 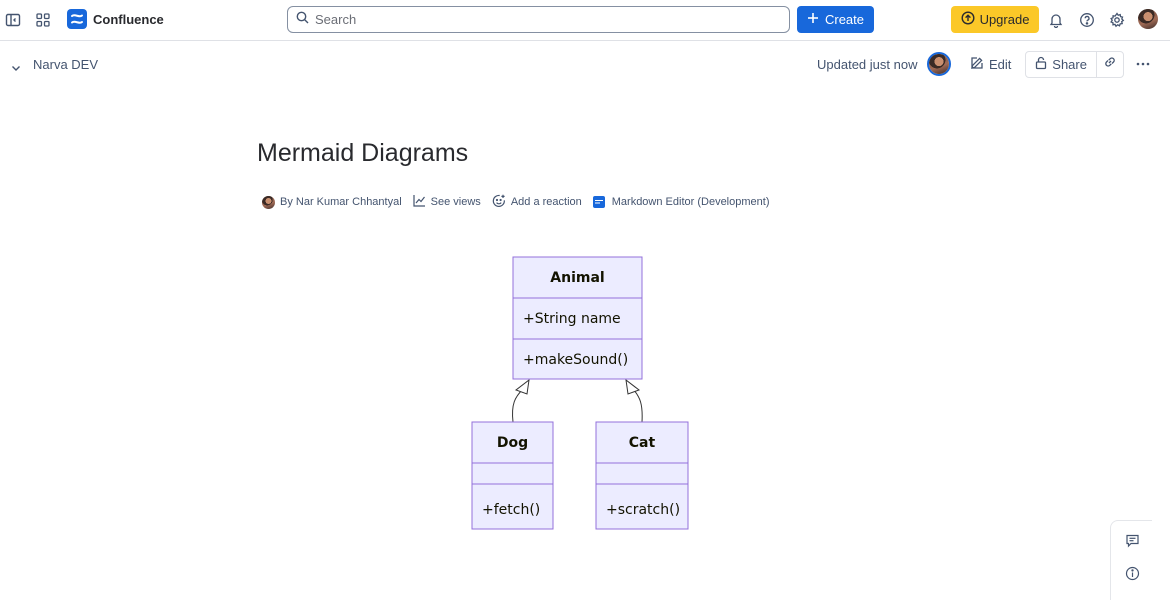 What do you see at coordinates (77, 19) in the screenshot?
I see `confluence-logo-icon` at bounding box center [77, 19].